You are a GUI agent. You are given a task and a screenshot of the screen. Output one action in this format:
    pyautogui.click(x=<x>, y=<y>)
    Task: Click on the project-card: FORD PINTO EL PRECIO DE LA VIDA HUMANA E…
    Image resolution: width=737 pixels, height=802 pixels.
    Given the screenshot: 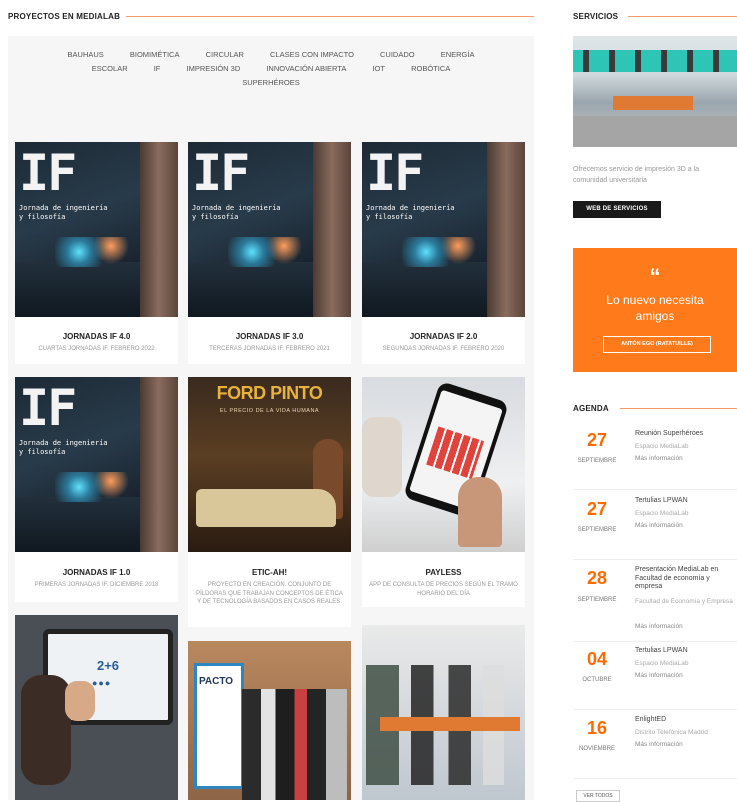 What is the action you would take?
    pyautogui.click(x=269, y=502)
    